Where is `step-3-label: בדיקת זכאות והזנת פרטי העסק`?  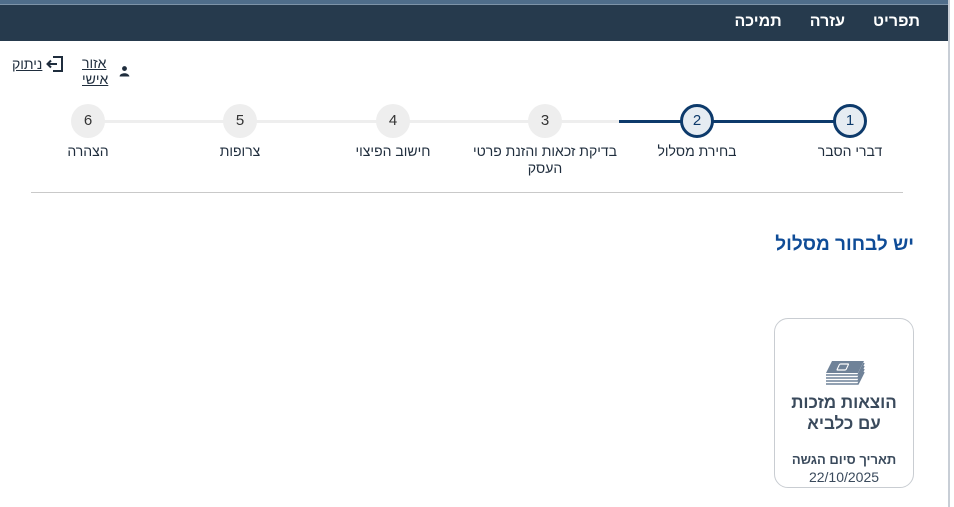
step-3-label: בדיקת זכאות והזנת פרטי העסק is located at coordinates (544, 159).